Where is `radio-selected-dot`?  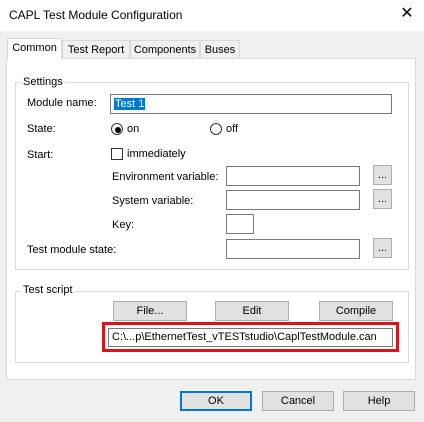 radio-selected-dot is located at coordinates (118, 130).